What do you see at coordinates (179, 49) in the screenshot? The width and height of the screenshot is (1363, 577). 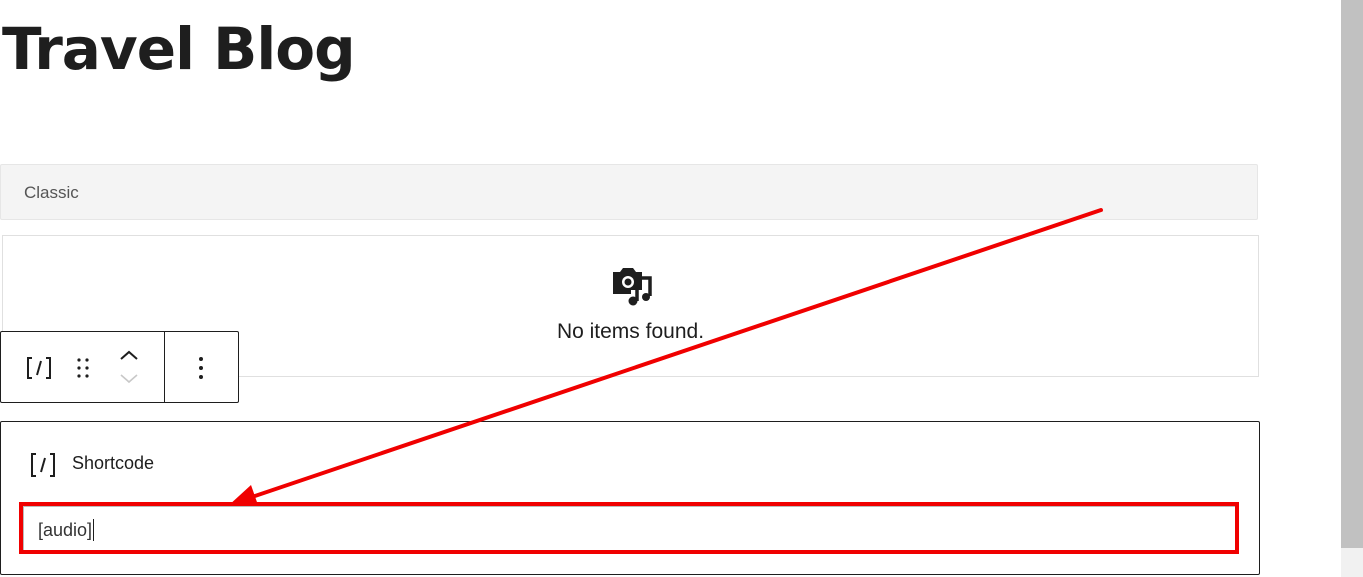 I see `page-title: Travel Blog` at bounding box center [179, 49].